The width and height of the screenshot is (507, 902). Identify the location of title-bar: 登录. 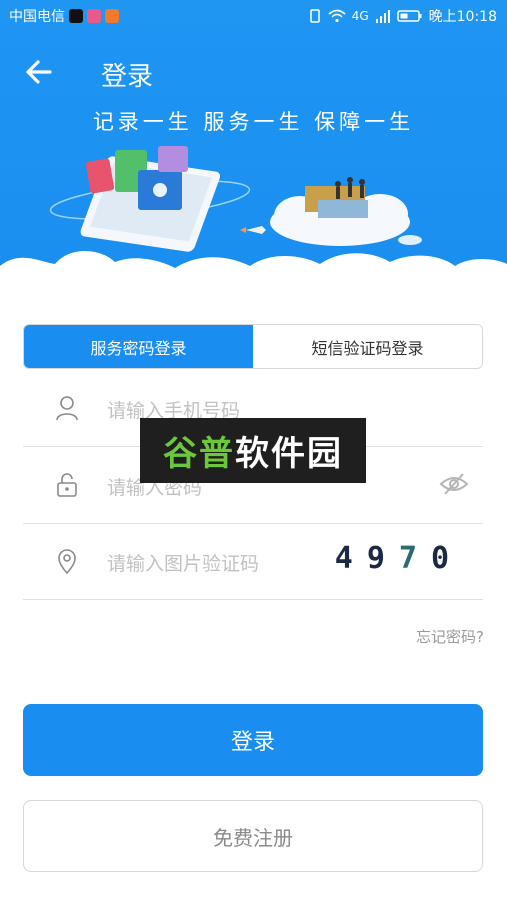
(253, 72).